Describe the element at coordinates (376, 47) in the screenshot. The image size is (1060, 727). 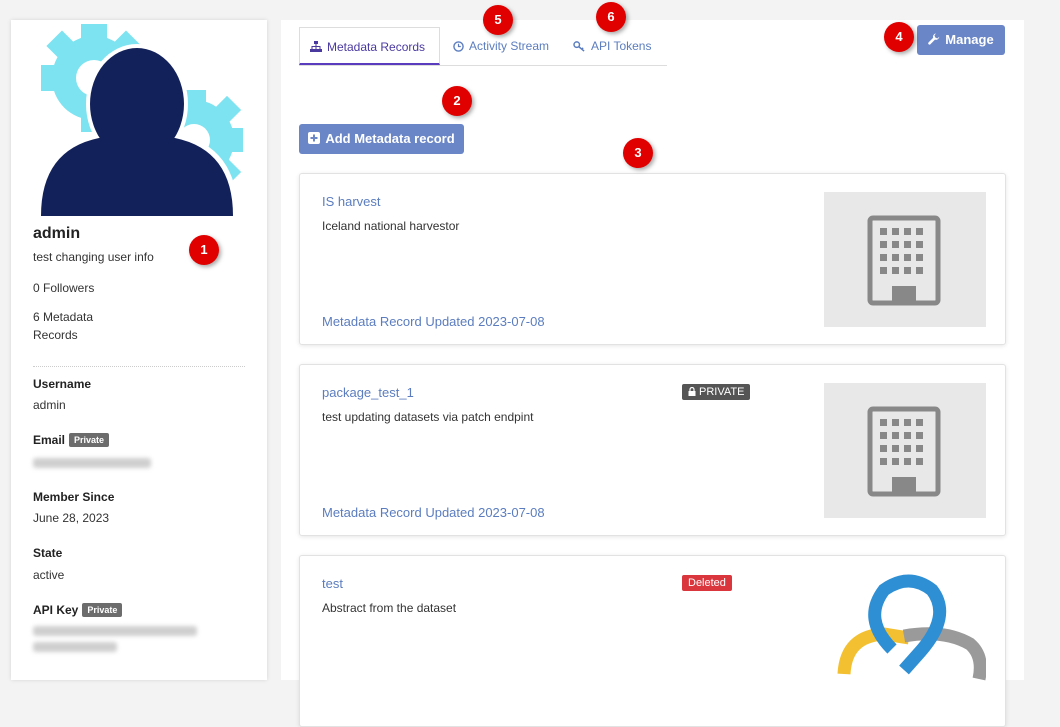
I see `tab-label: Metadata Records` at that location.